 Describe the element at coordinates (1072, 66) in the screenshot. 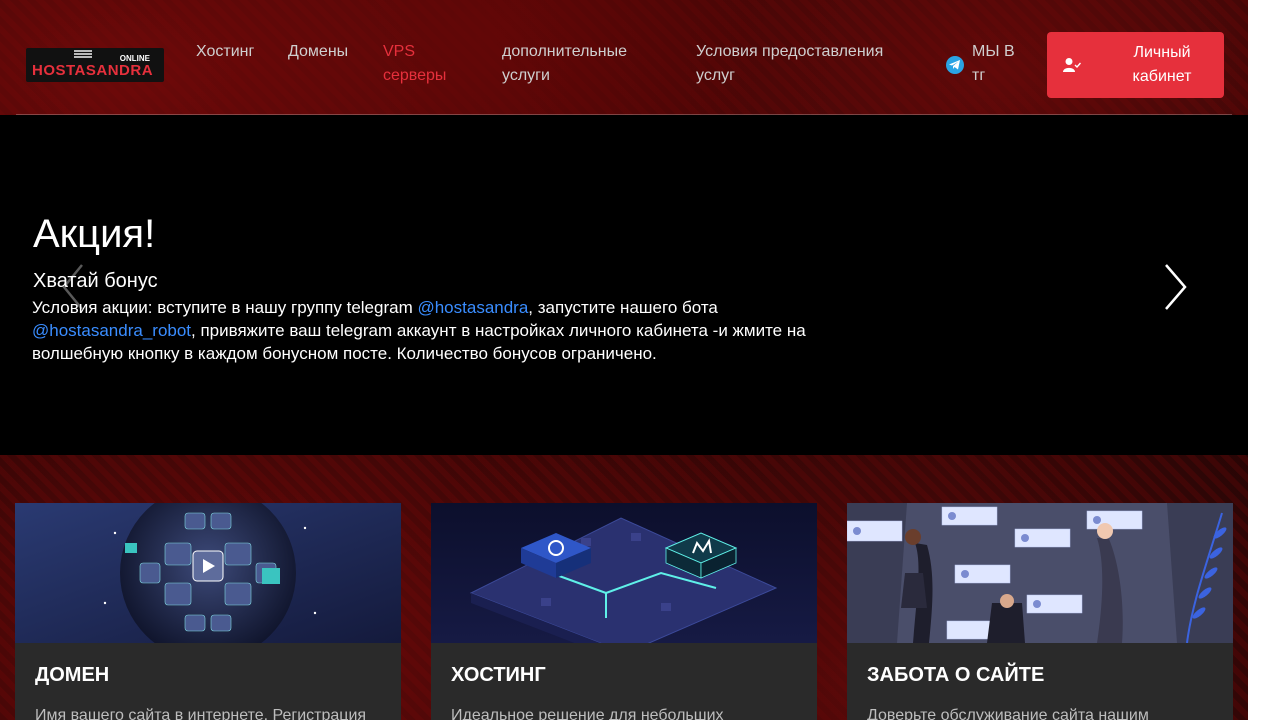

I see `user-check-icon` at that location.